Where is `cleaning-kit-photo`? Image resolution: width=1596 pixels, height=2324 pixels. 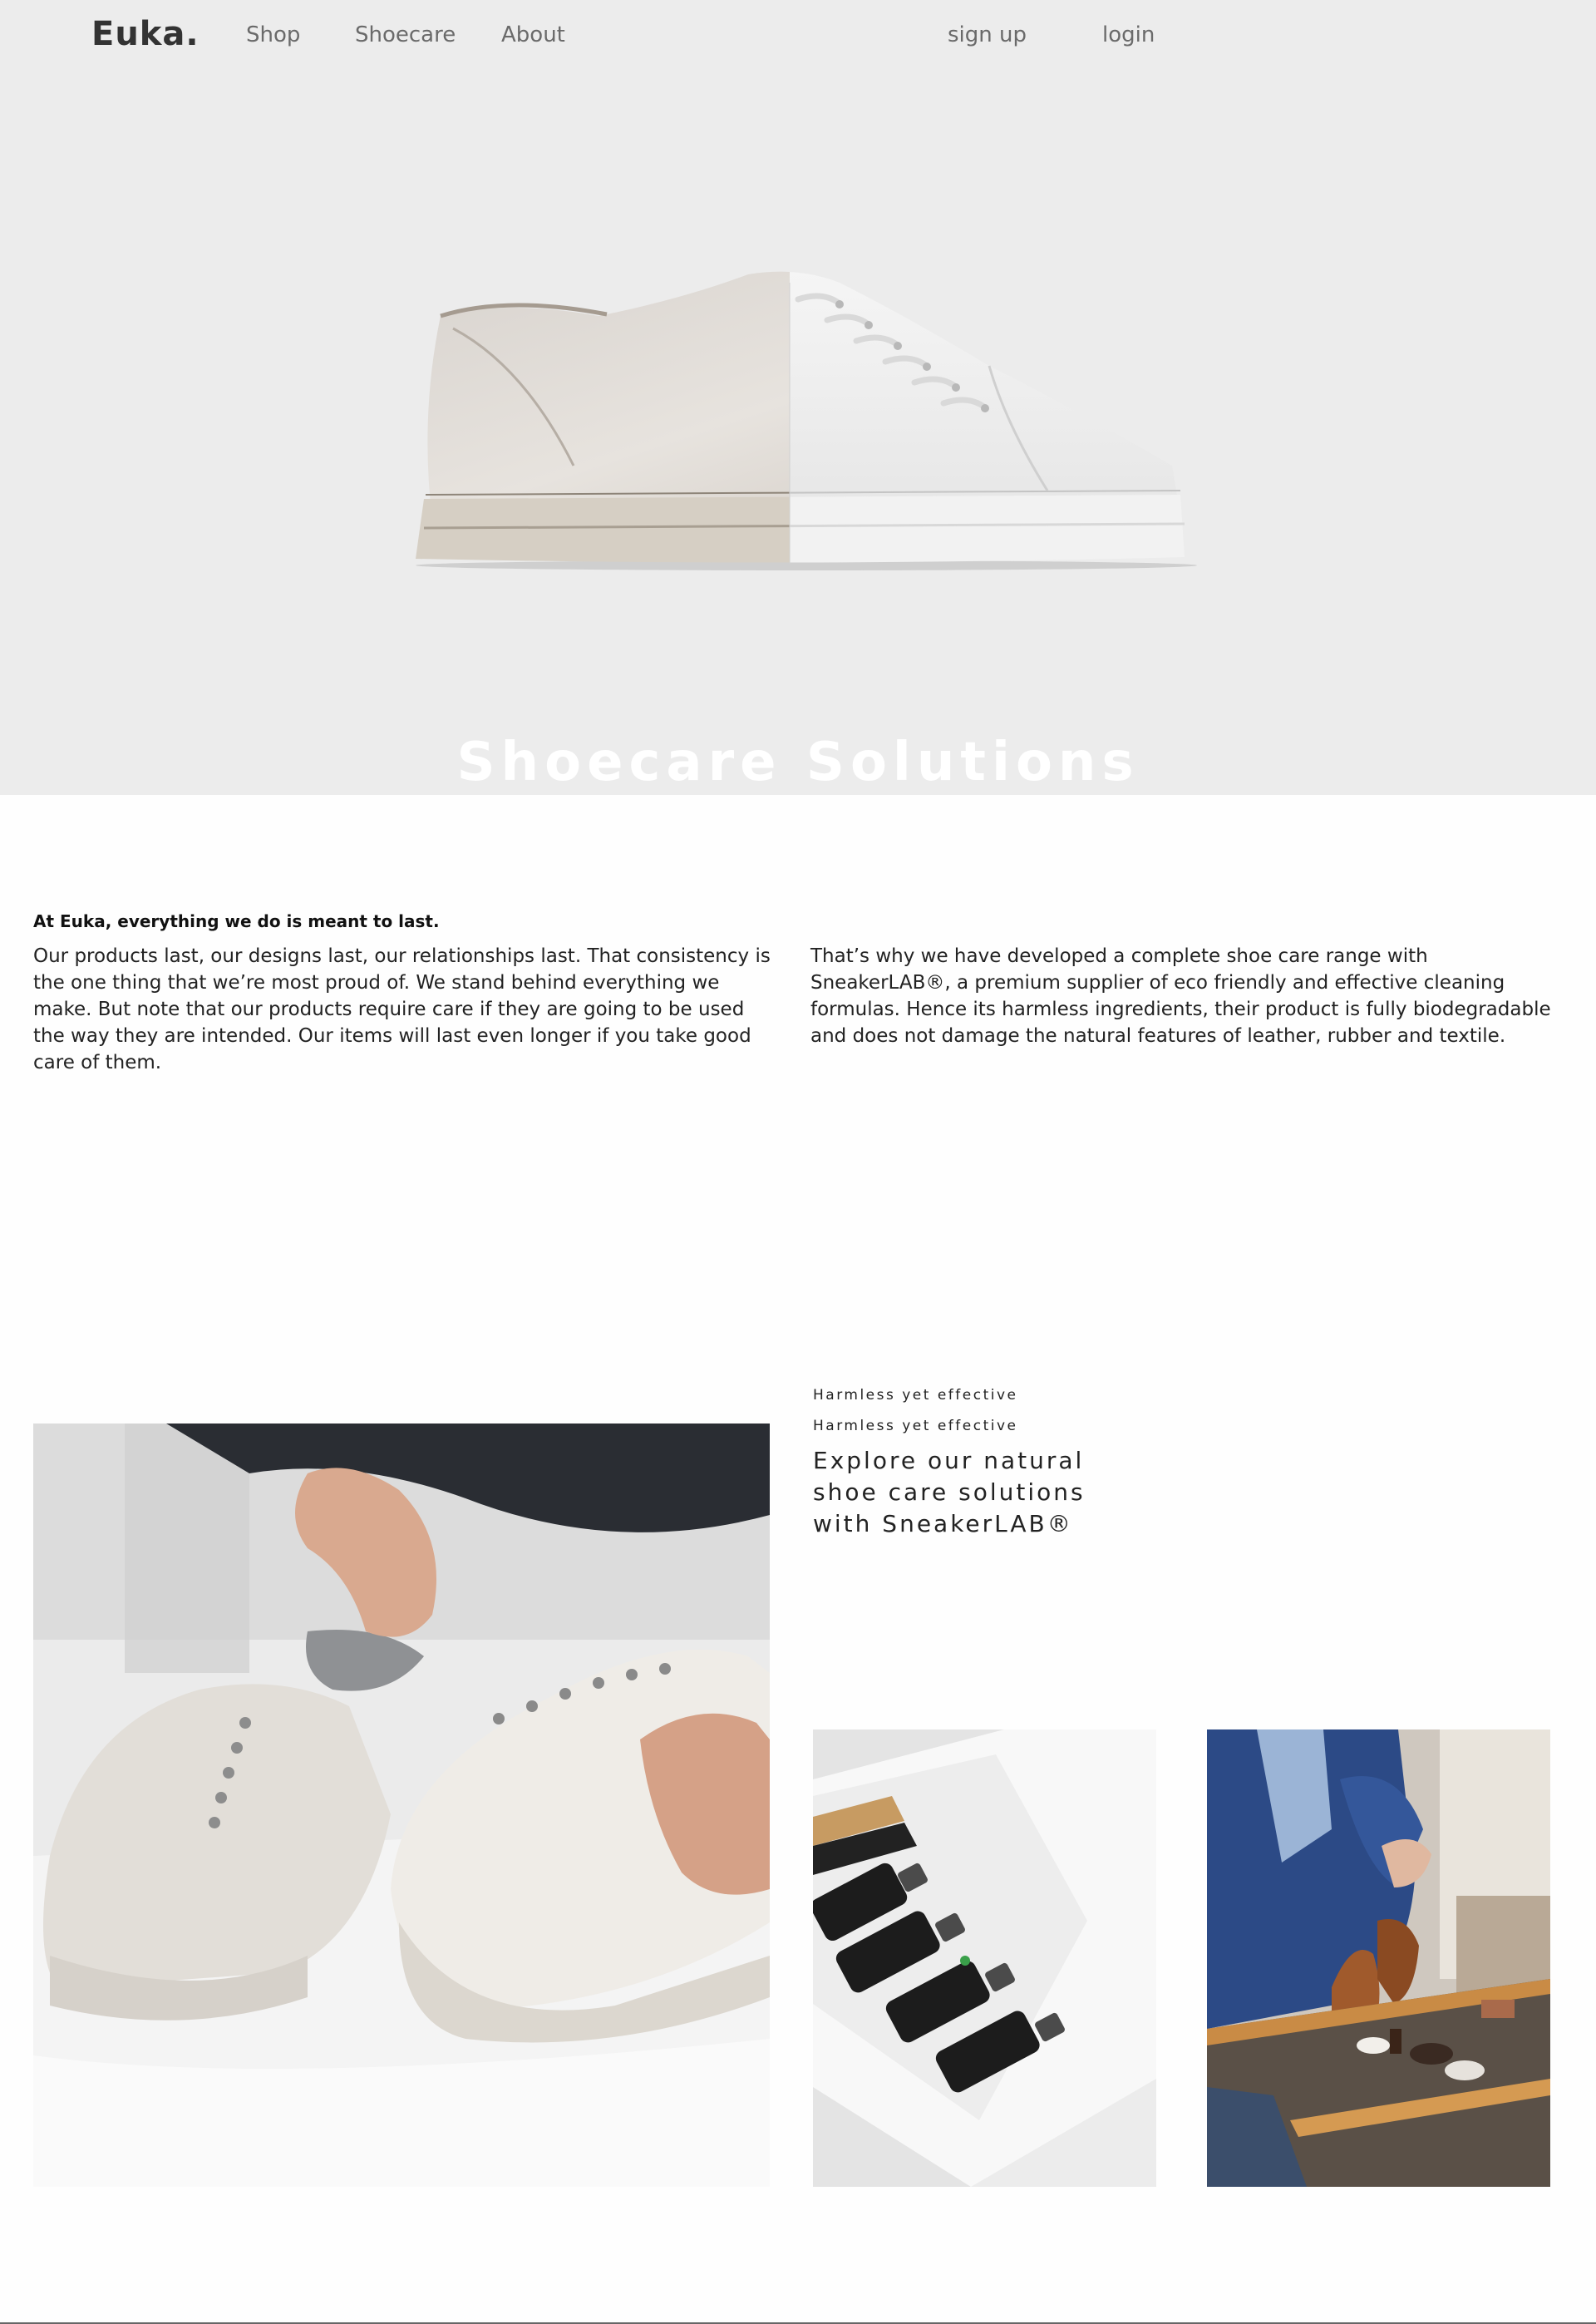
cleaning-kit-photo is located at coordinates (984, 1958).